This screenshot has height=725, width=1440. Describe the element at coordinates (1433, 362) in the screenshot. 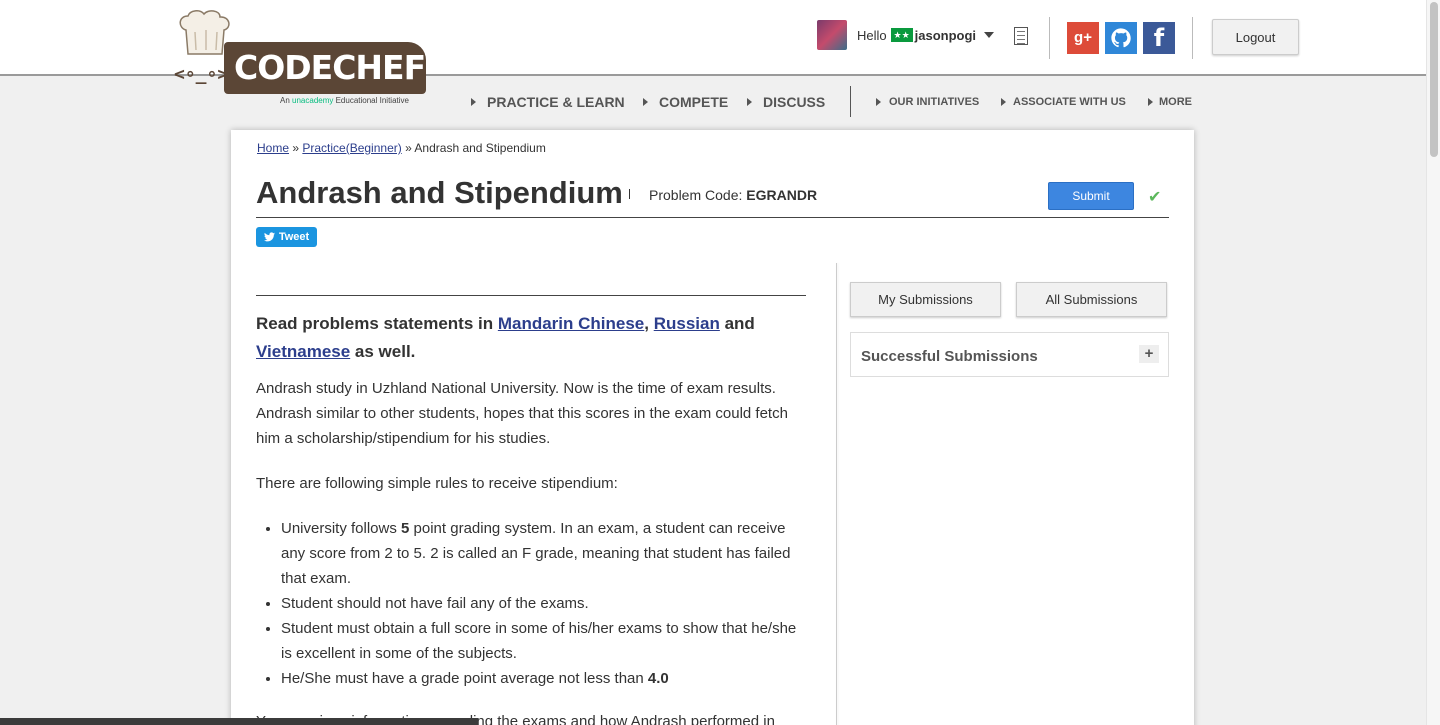

I see `page-scrollbar` at that location.